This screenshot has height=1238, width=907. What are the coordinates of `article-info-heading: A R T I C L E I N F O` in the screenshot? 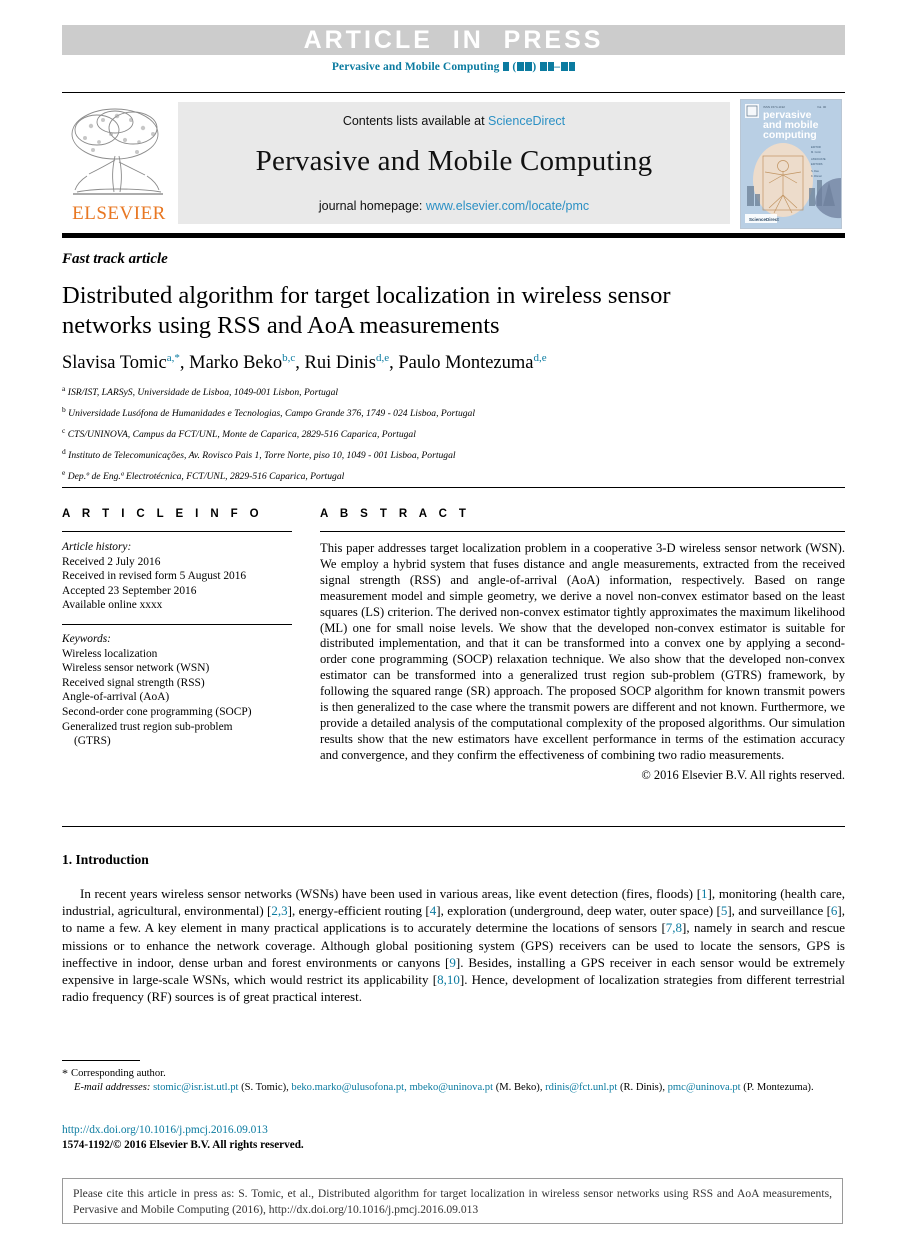 It's located at (163, 514).